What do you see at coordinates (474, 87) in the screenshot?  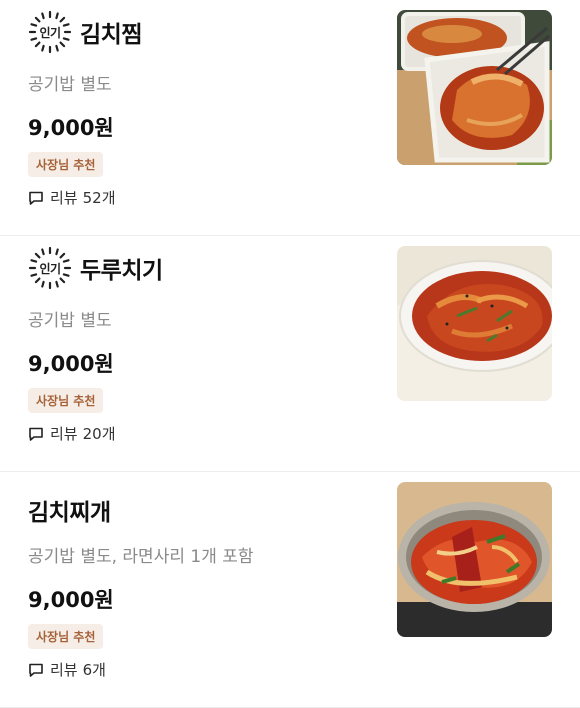 I see `kimchi-jjim-photo` at bounding box center [474, 87].